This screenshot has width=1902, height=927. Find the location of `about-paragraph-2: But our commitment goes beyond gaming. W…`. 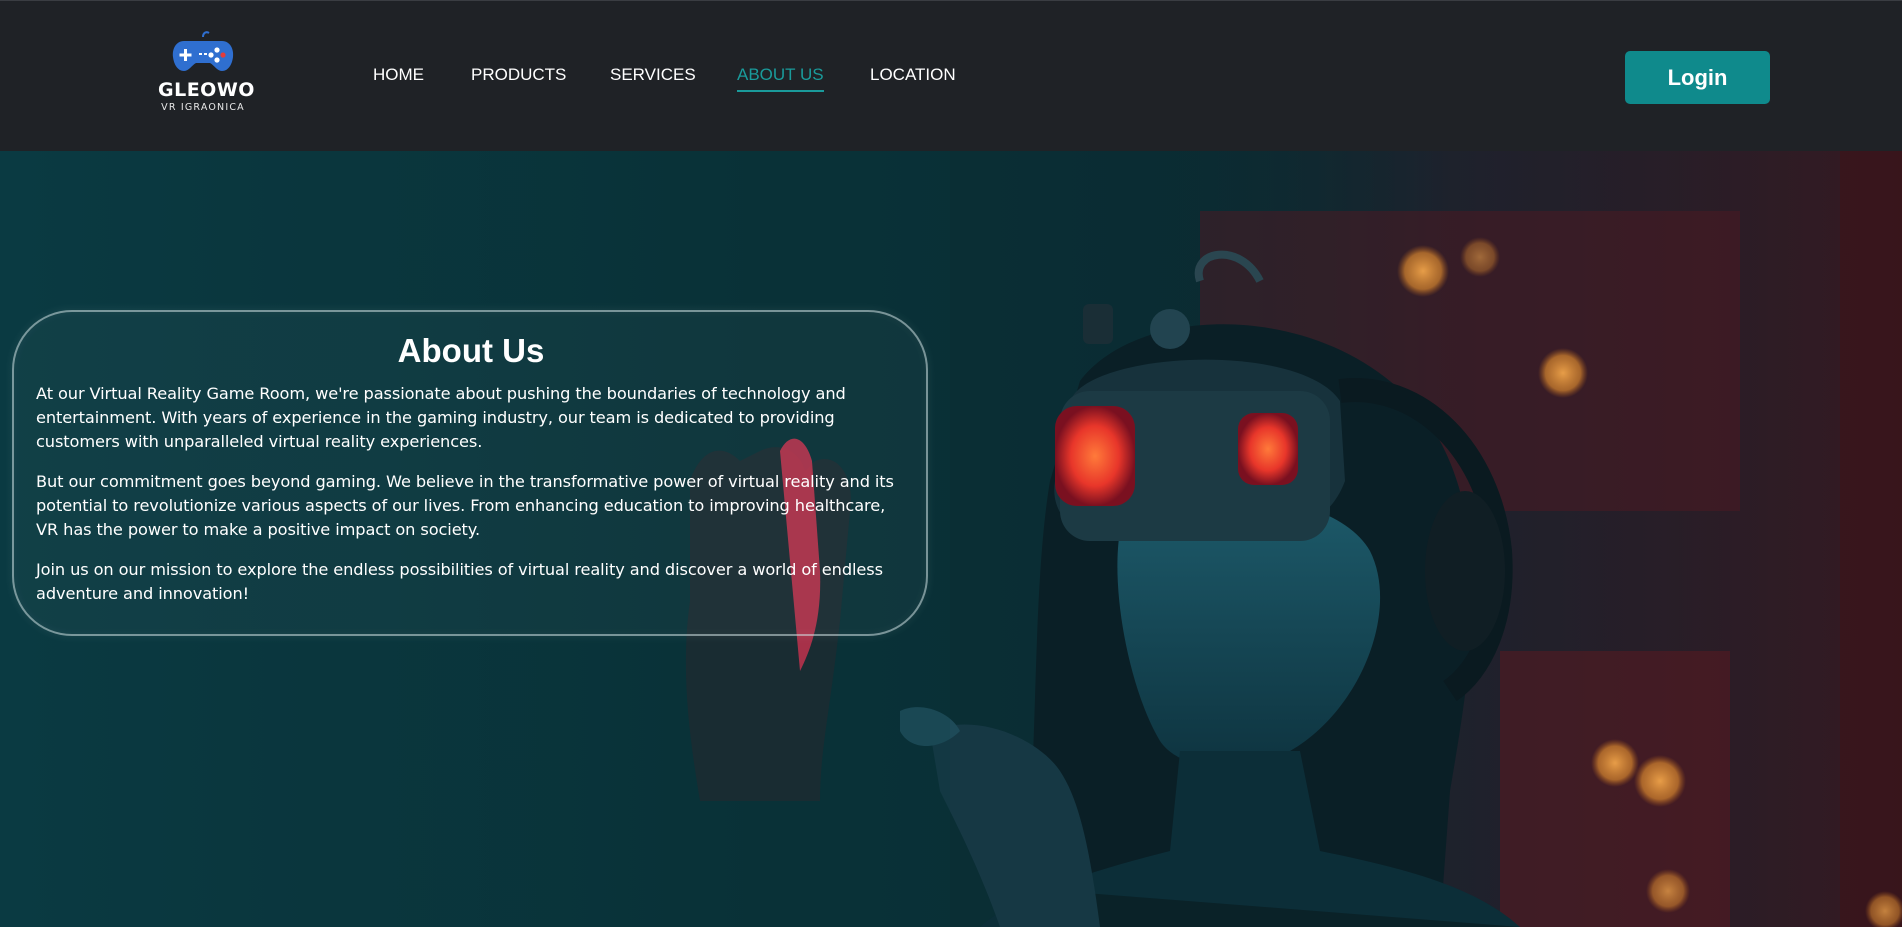

about-paragraph-2: But our commitment goes beyond gaming. W… is located at coordinates (465, 505).